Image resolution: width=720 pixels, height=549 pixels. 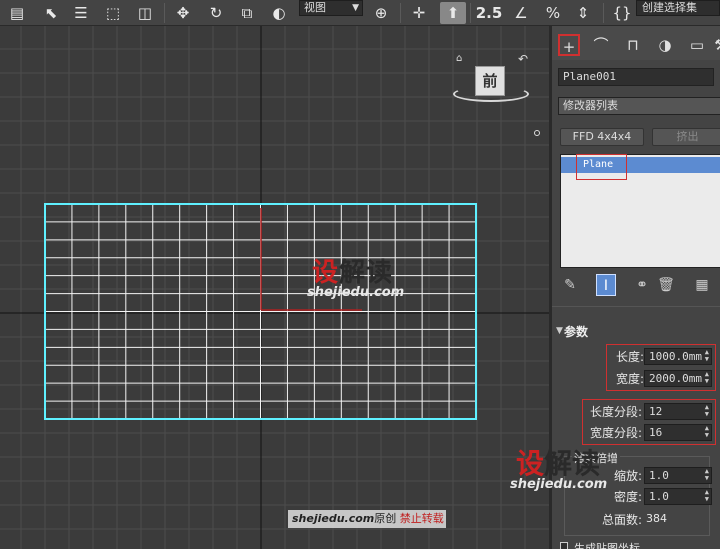 What do you see at coordinates (569, 45) in the screenshot?
I see `create-tab-icon: +` at bounding box center [569, 45].